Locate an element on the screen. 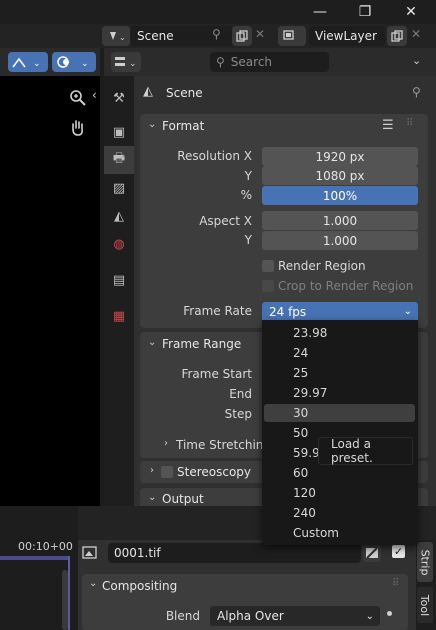 The width and height of the screenshot is (436, 630). frame-rate-option: 25 is located at coordinates (339, 373).